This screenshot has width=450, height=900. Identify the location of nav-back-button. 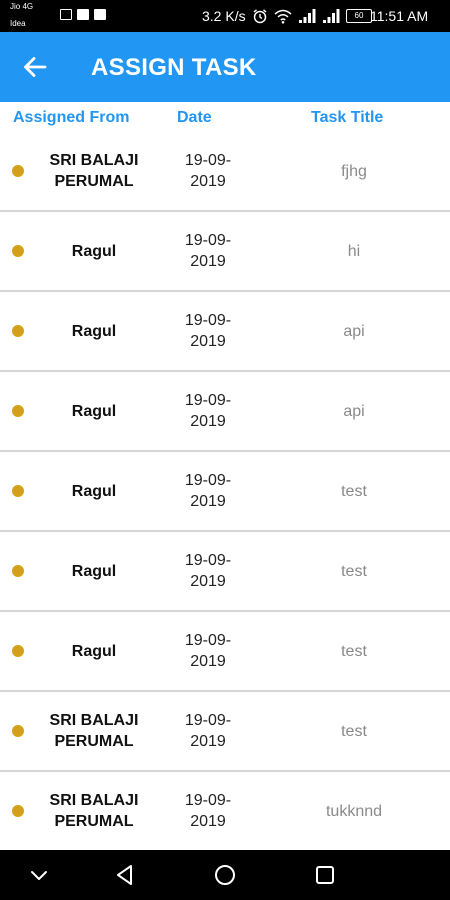
(125, 875).